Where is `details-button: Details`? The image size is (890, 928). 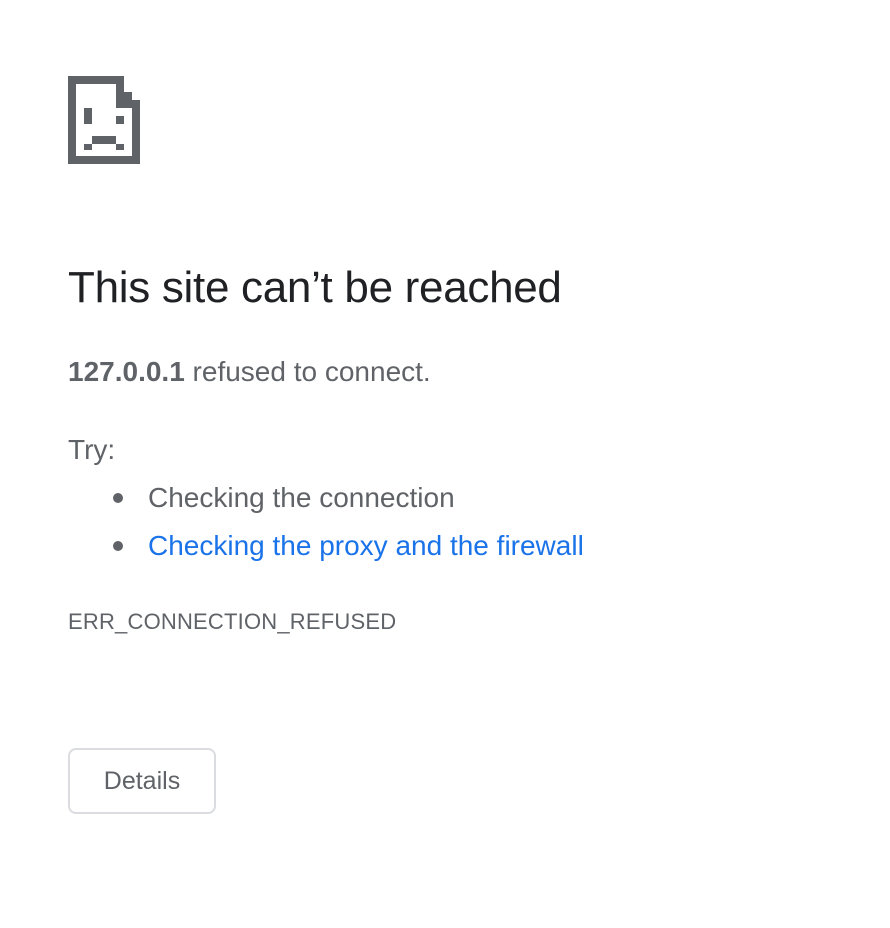
details-button: Details is located at coordinates (142, 781).